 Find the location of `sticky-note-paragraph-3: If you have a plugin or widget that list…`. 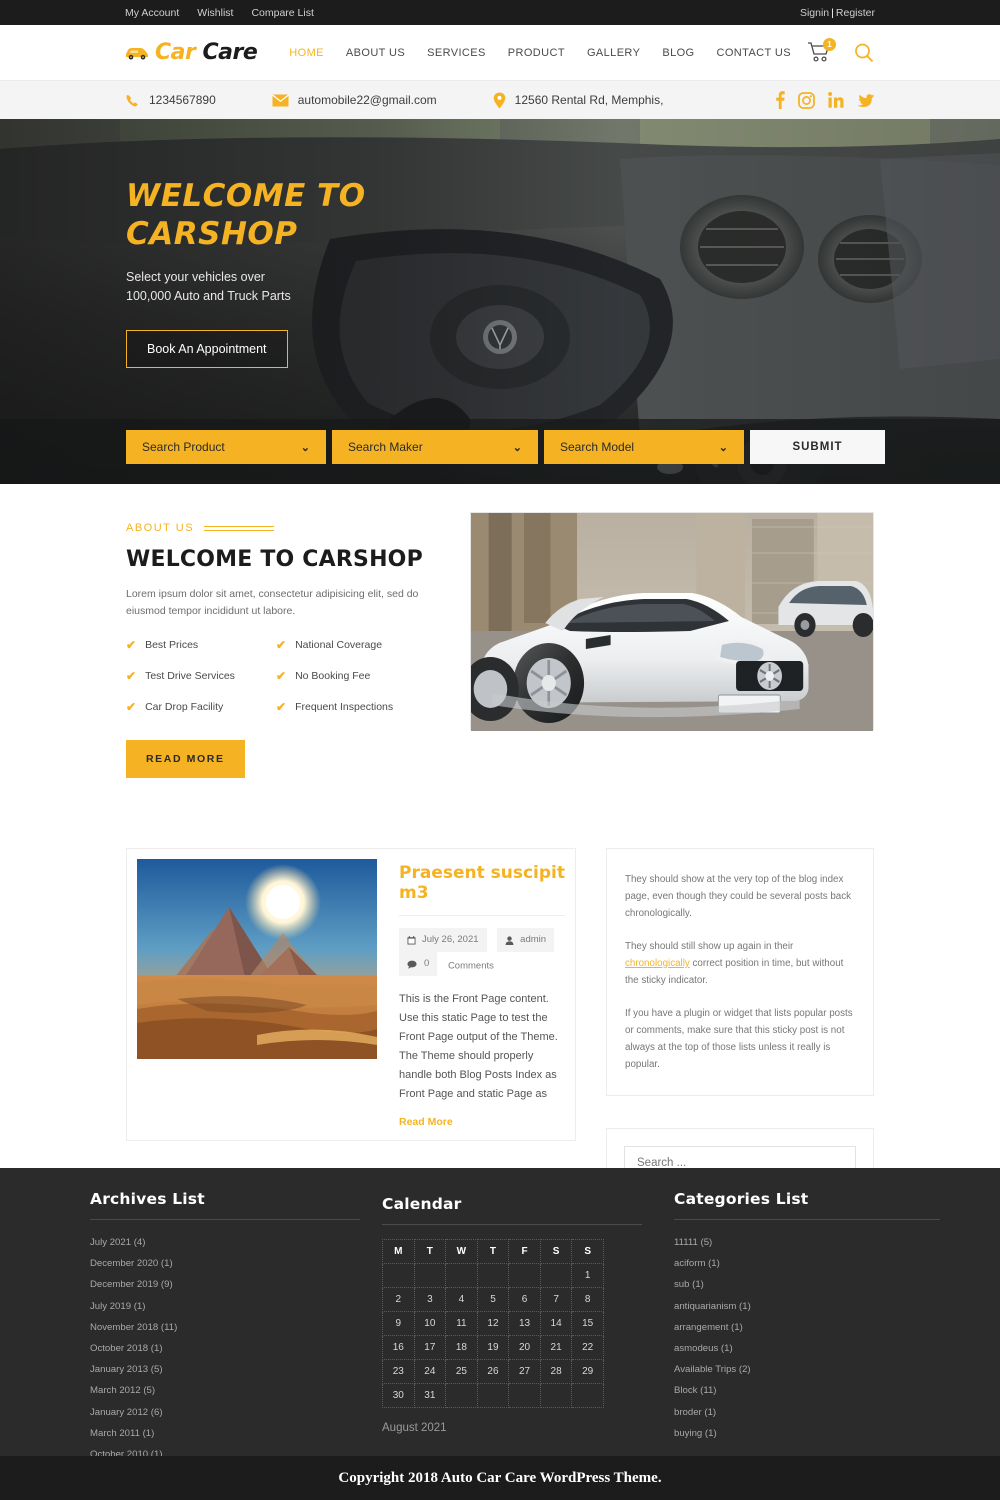

sticky-note-paragraph-3: If you have a plugin or widget that list… is located at coordinates (739, 1039).